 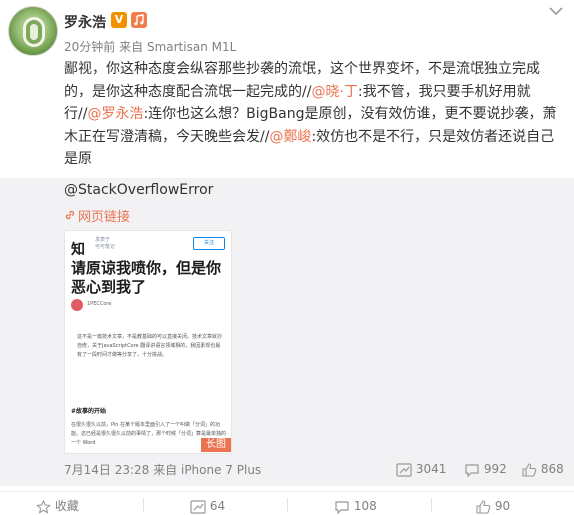 I want to click on comment-count: 108, so click(x=365, y=506).